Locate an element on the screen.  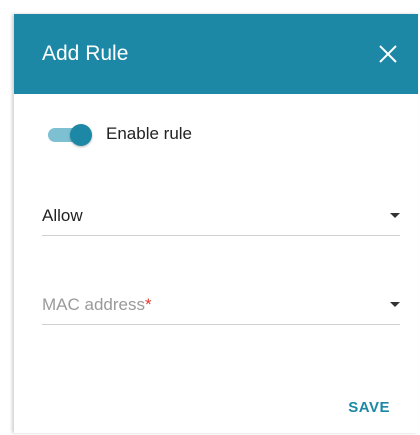
enable-rule-toggle-row: Enable rule is located at coordinates (119, 134).